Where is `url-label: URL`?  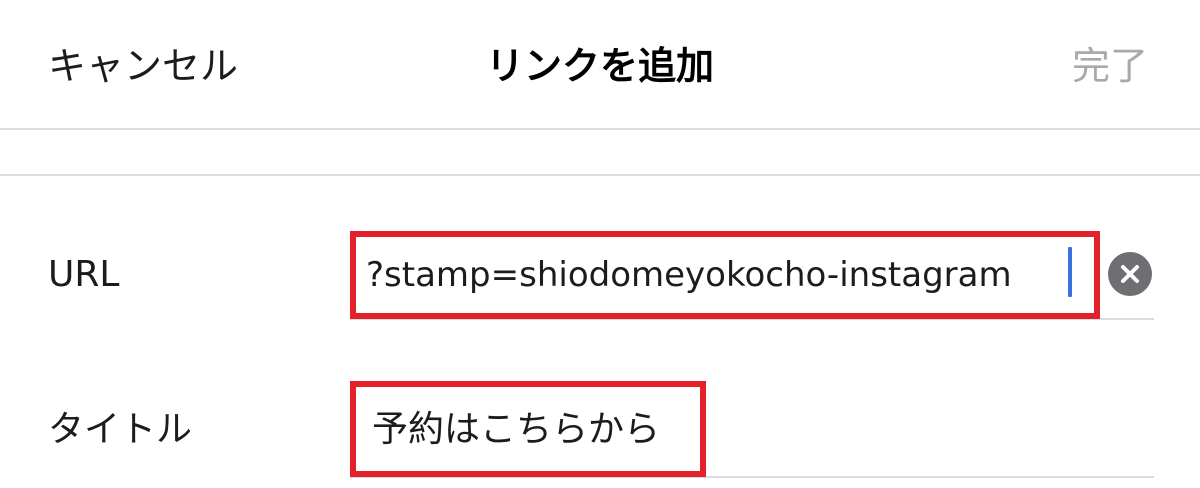
url-label: URL is located at coordinates (84, 274).